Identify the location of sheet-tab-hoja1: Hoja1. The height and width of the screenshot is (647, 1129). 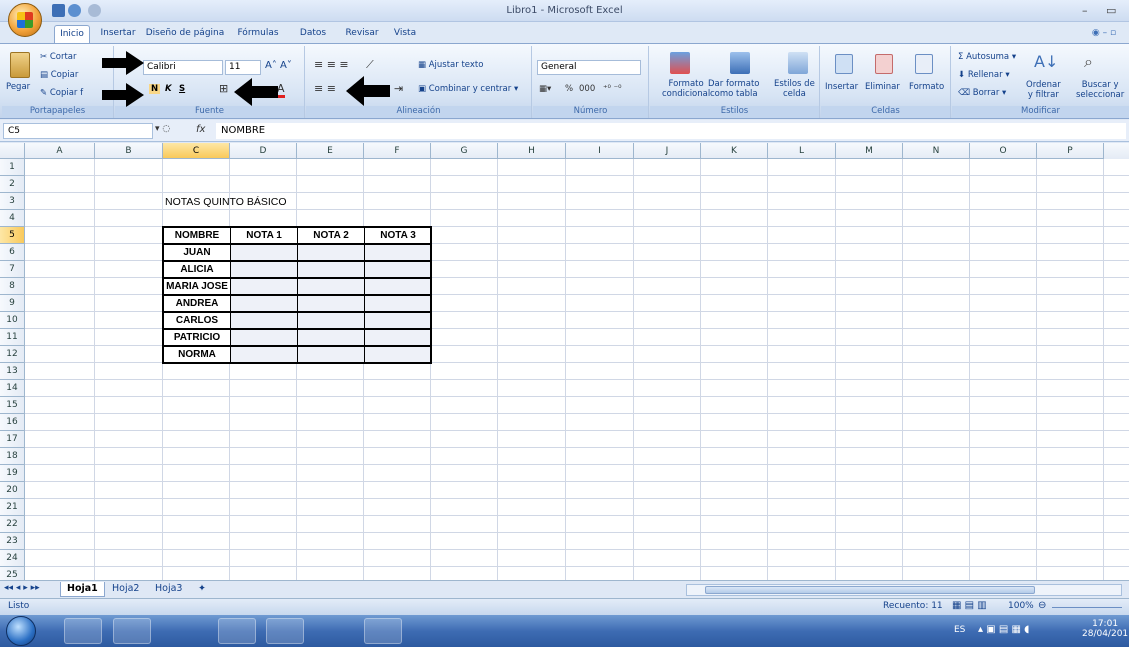
(82, 589).